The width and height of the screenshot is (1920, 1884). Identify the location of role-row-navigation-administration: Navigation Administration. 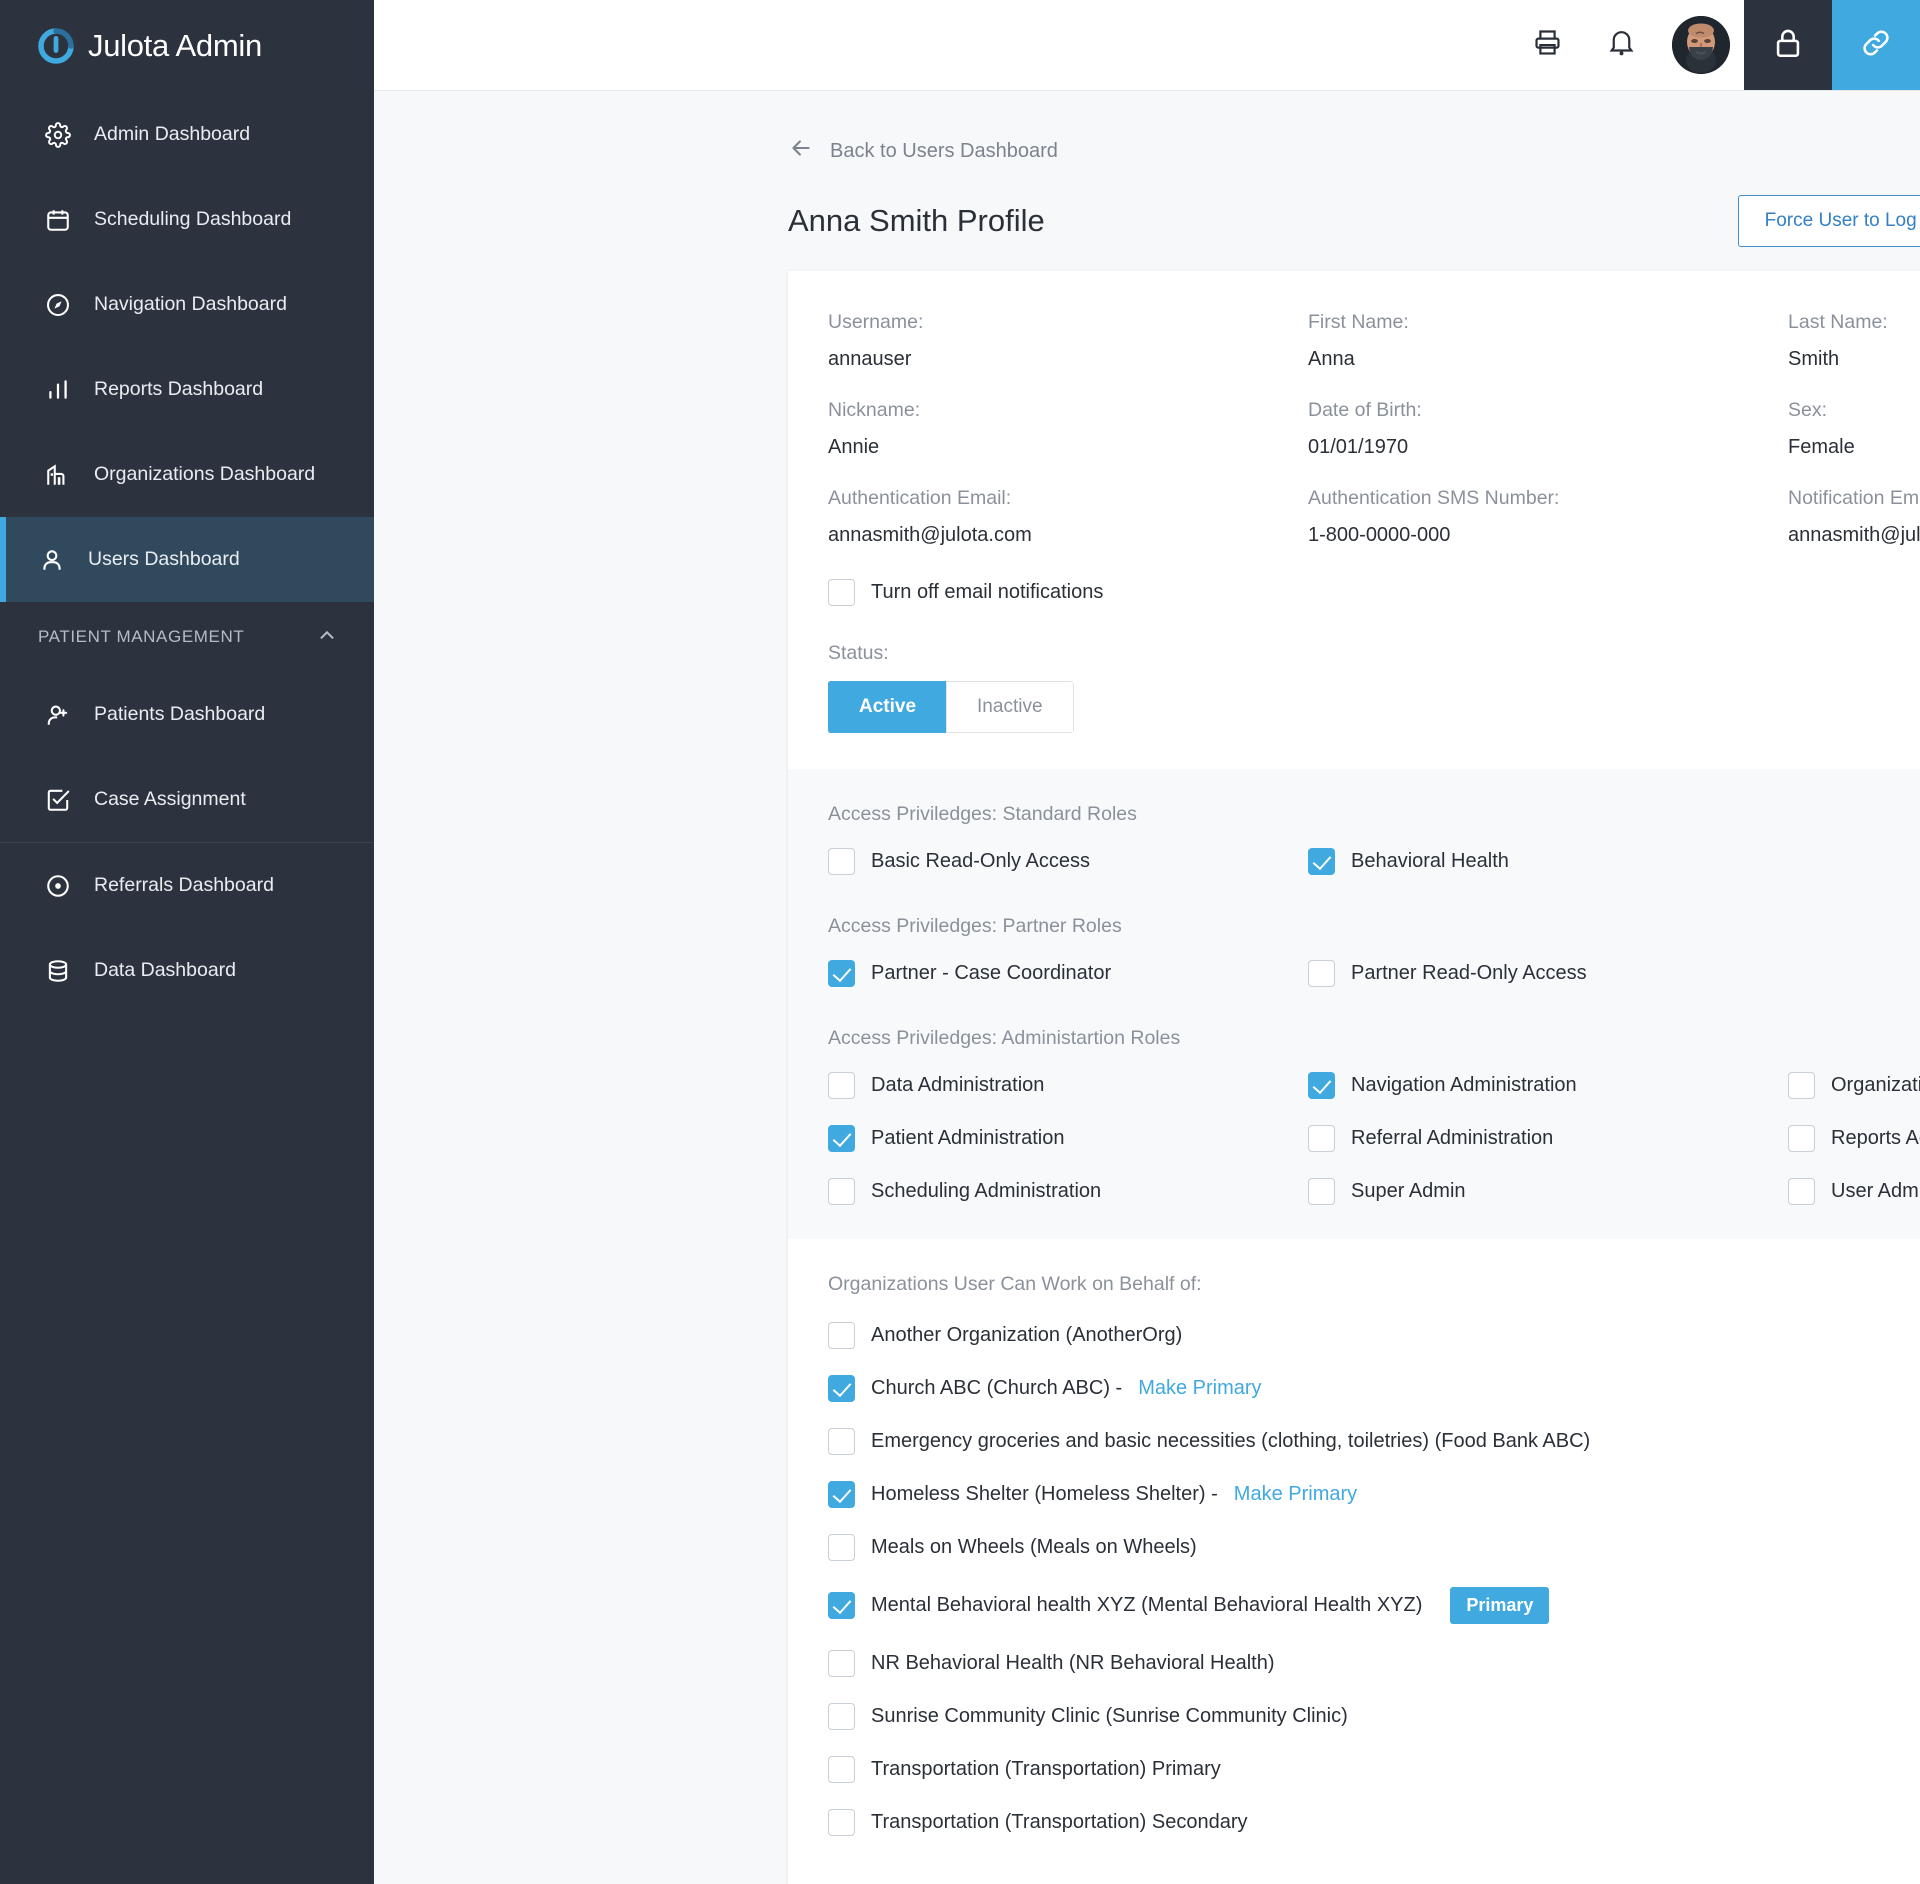
(1548, 1086).